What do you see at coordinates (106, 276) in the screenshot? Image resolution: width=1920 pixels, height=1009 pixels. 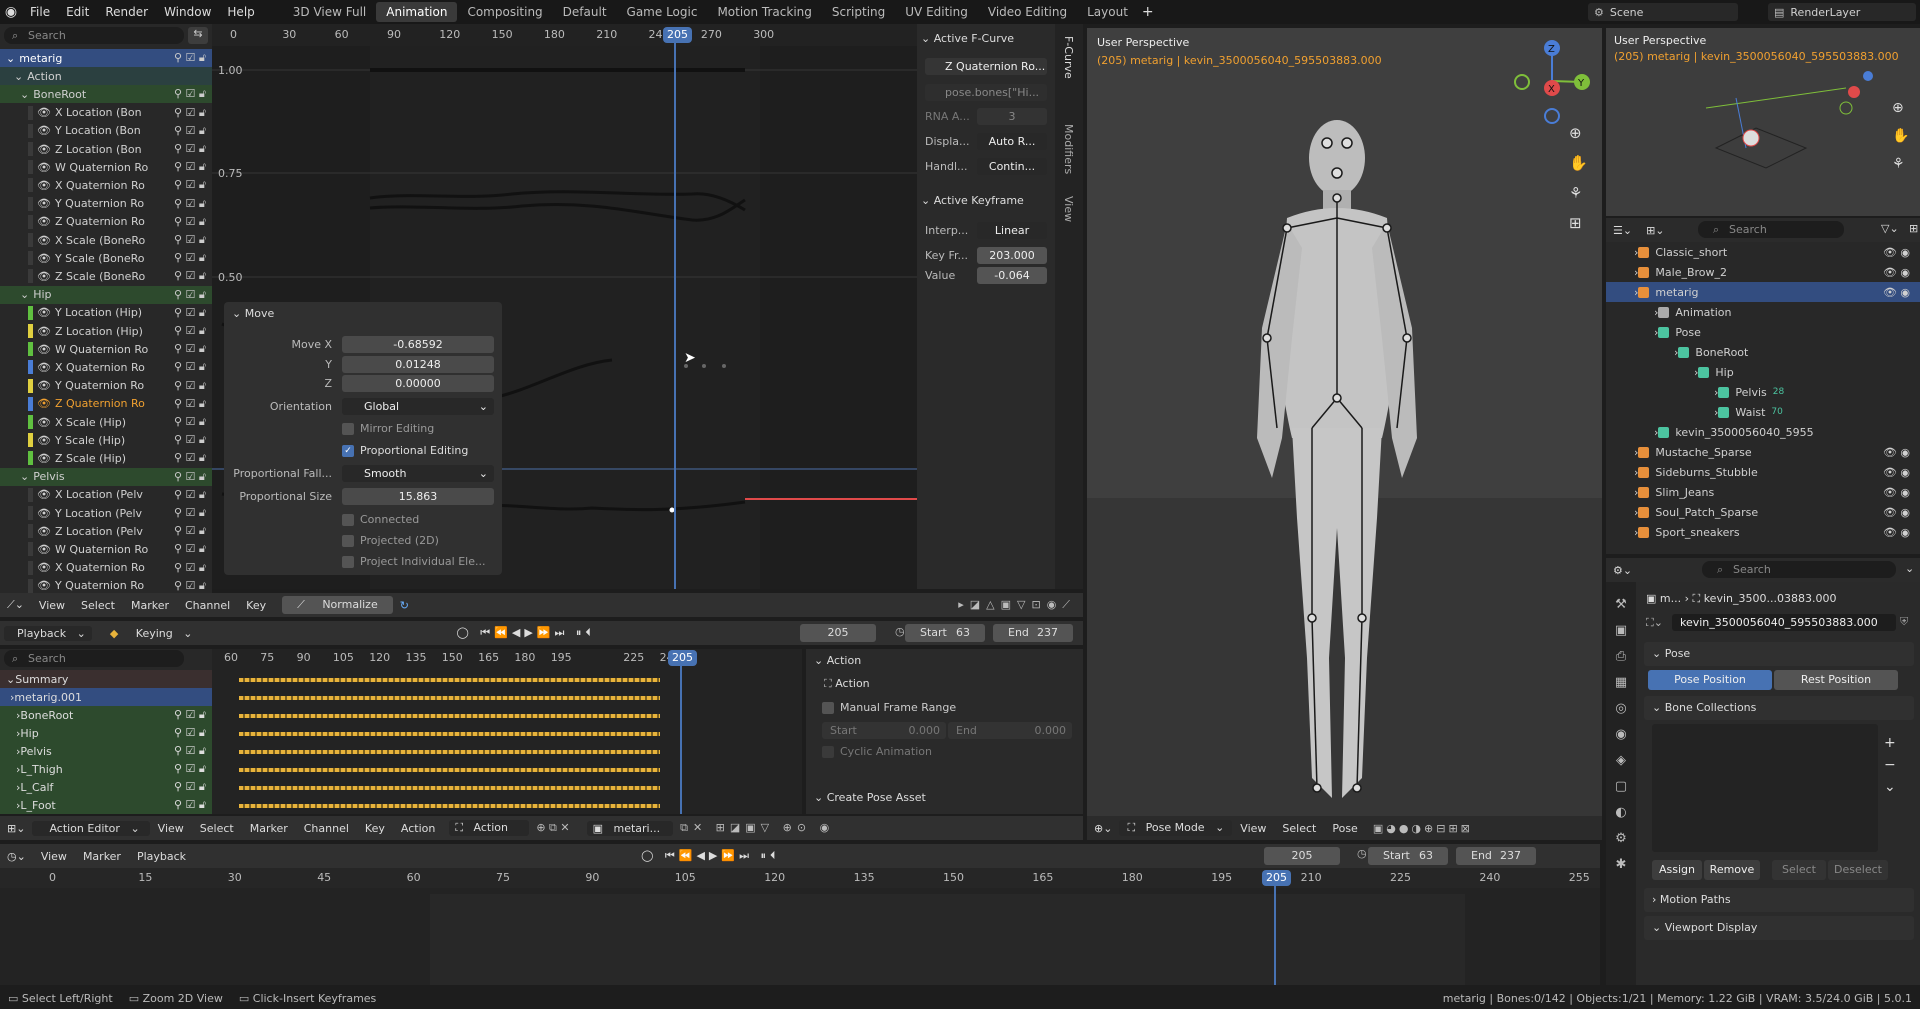 I see `channel-row: 👁︎ Z Scale (BoneRo ⚲ ☑ 🔓︎` at bounding box center [106, 276].